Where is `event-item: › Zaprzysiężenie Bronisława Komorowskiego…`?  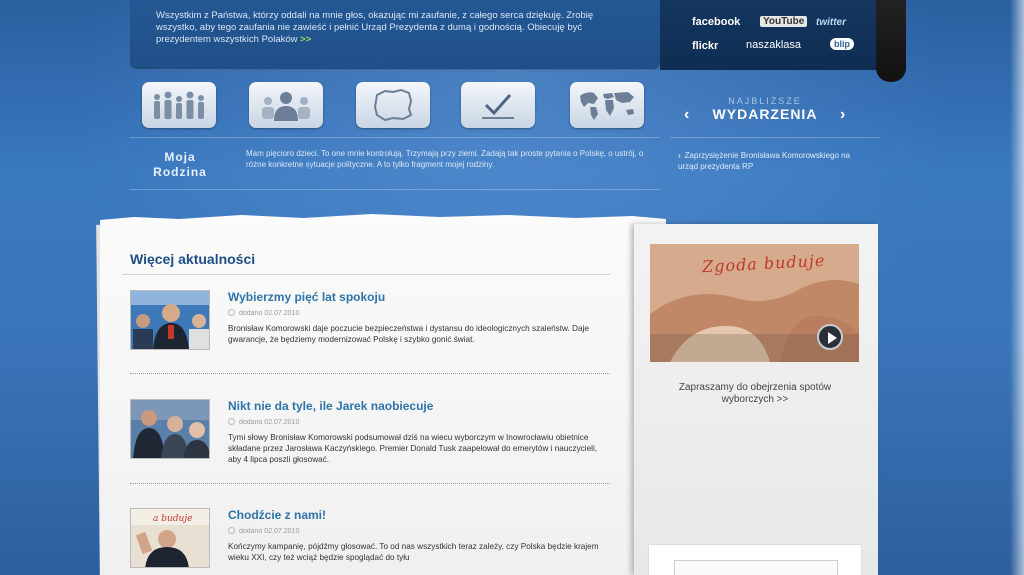
event-item: › Zaprzysiężenie Bronisława Komorowskiego… is located at coordinates (773, 161).